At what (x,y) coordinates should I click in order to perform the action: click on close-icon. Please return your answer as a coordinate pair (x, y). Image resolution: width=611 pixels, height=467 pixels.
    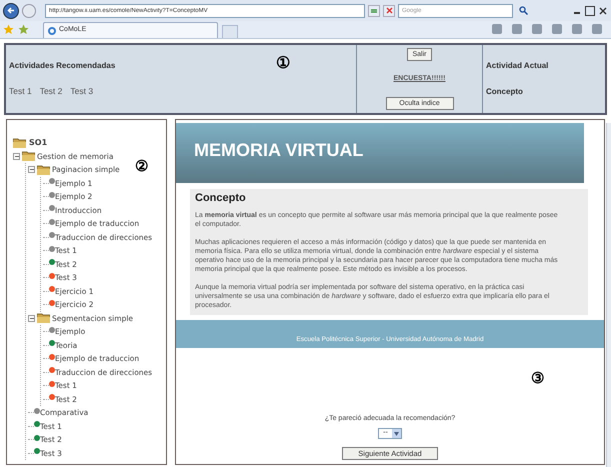
    Looking at the image, I should click on (603, 11).